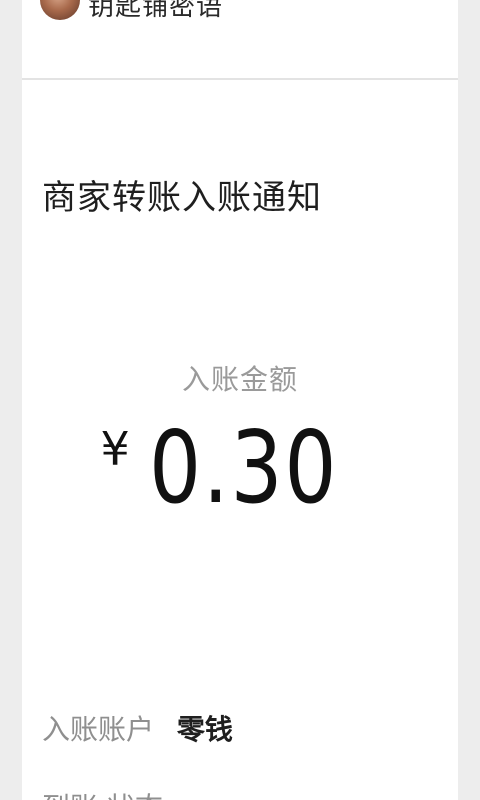 This screenshot has width=480, height=800. I want to click on partial-info-row: 到账 状态, so click(102, 793).